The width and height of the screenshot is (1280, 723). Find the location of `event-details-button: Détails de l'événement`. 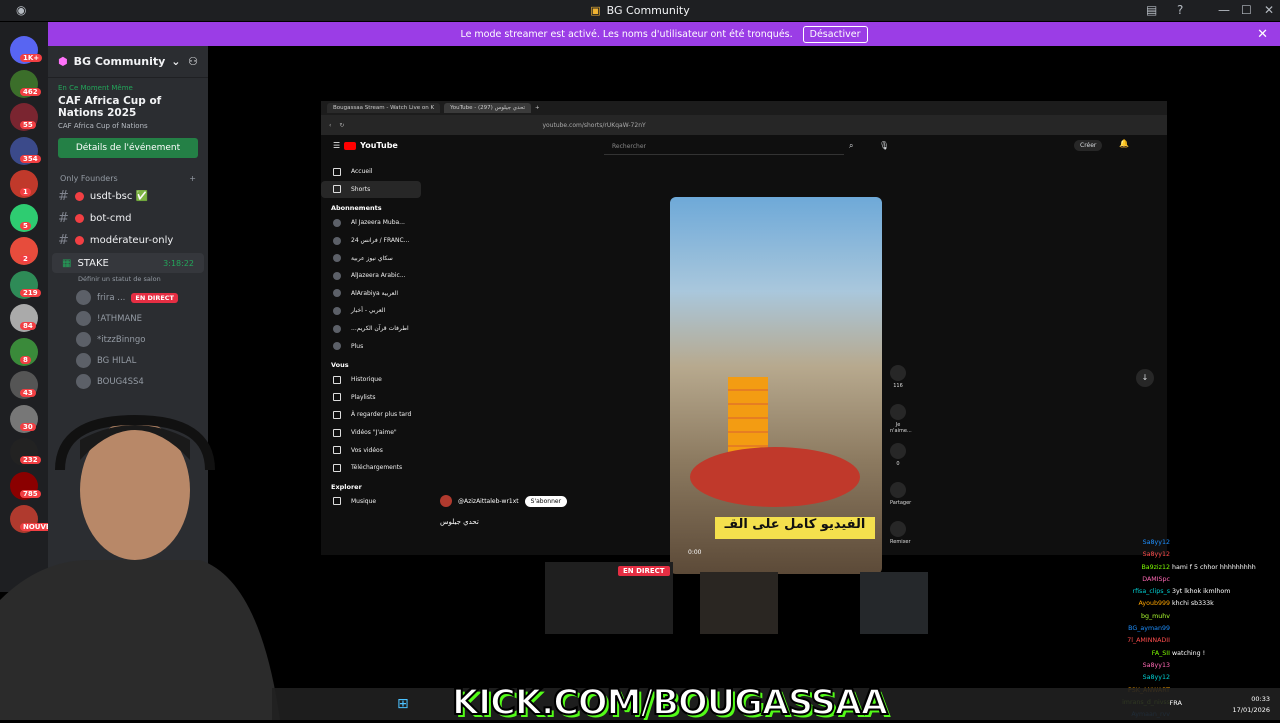

event-details-button: Détails de l'événement is located at coordinates (128, 148).